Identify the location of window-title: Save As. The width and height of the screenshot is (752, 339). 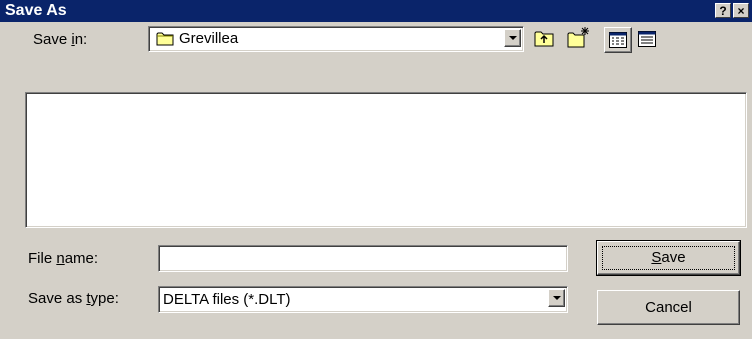
(36, 10).